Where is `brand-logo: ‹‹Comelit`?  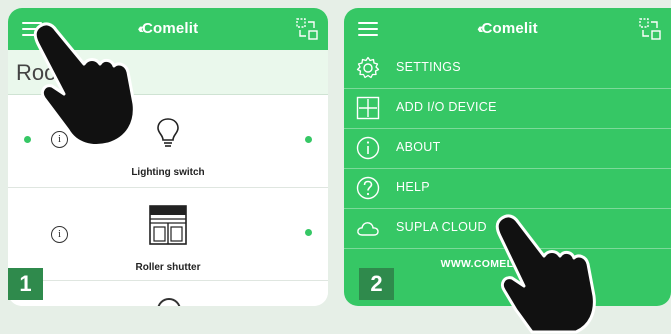 brand-logo: ‹‹Comelit is located at coordinates (507, 28).